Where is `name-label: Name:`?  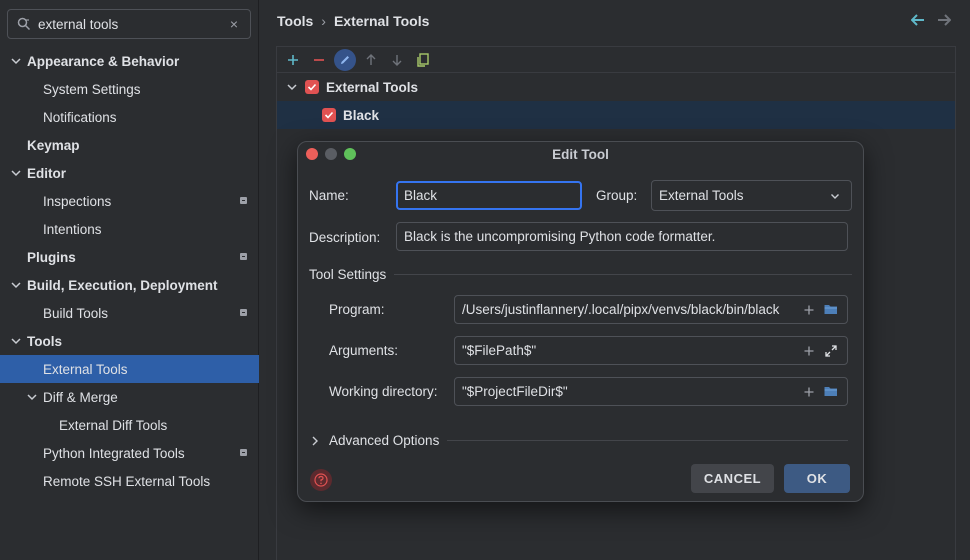
name-label: Name: is located at coordinates (329, 195).